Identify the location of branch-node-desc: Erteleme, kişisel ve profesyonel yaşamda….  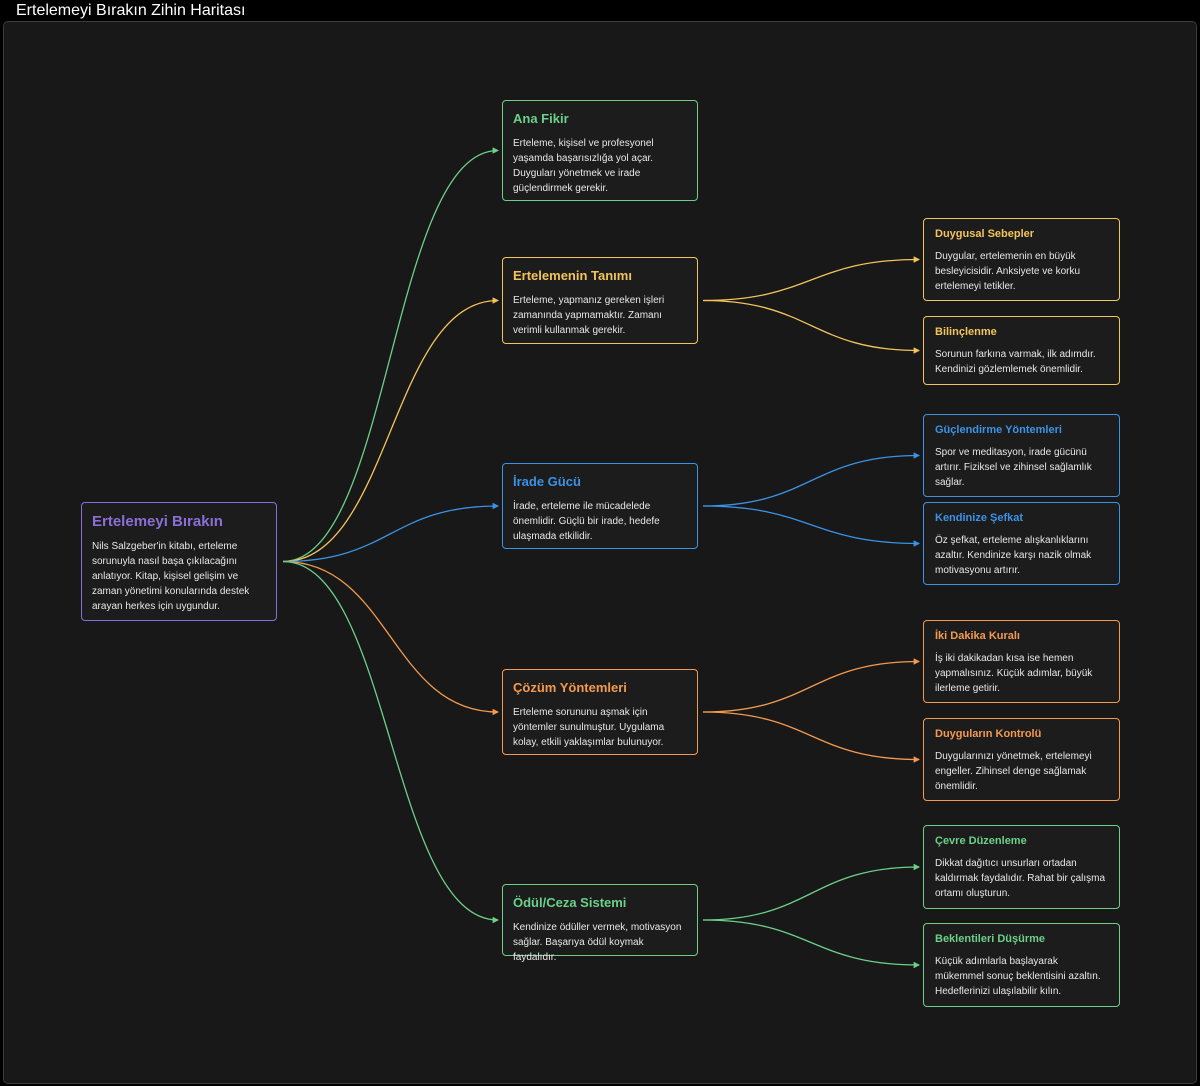
(583, 165).